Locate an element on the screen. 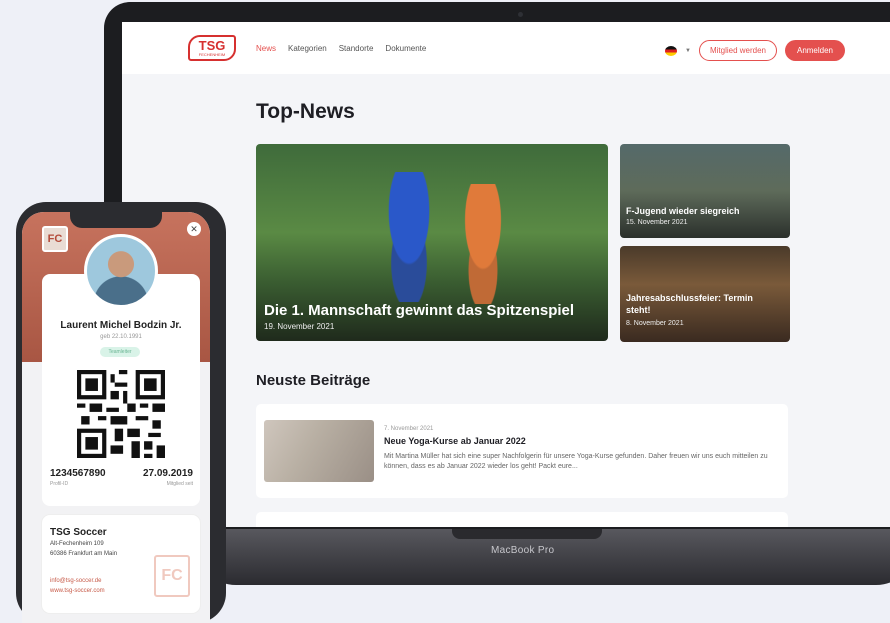 This screenshot has height=623, width=890. member-since: 27.09.2019 is located at coordinates (167, 473).